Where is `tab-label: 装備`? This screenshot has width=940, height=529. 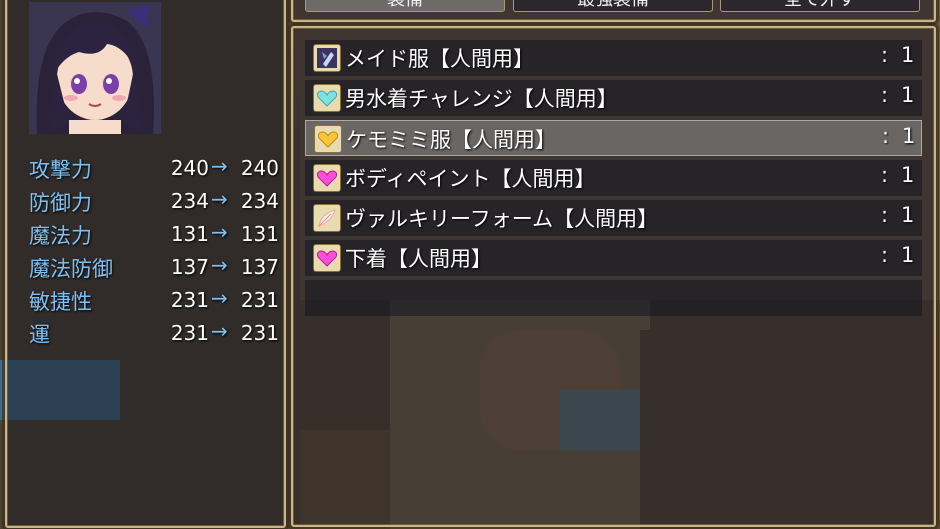
tab-label: 装備 is located at coordinates (405, 5).